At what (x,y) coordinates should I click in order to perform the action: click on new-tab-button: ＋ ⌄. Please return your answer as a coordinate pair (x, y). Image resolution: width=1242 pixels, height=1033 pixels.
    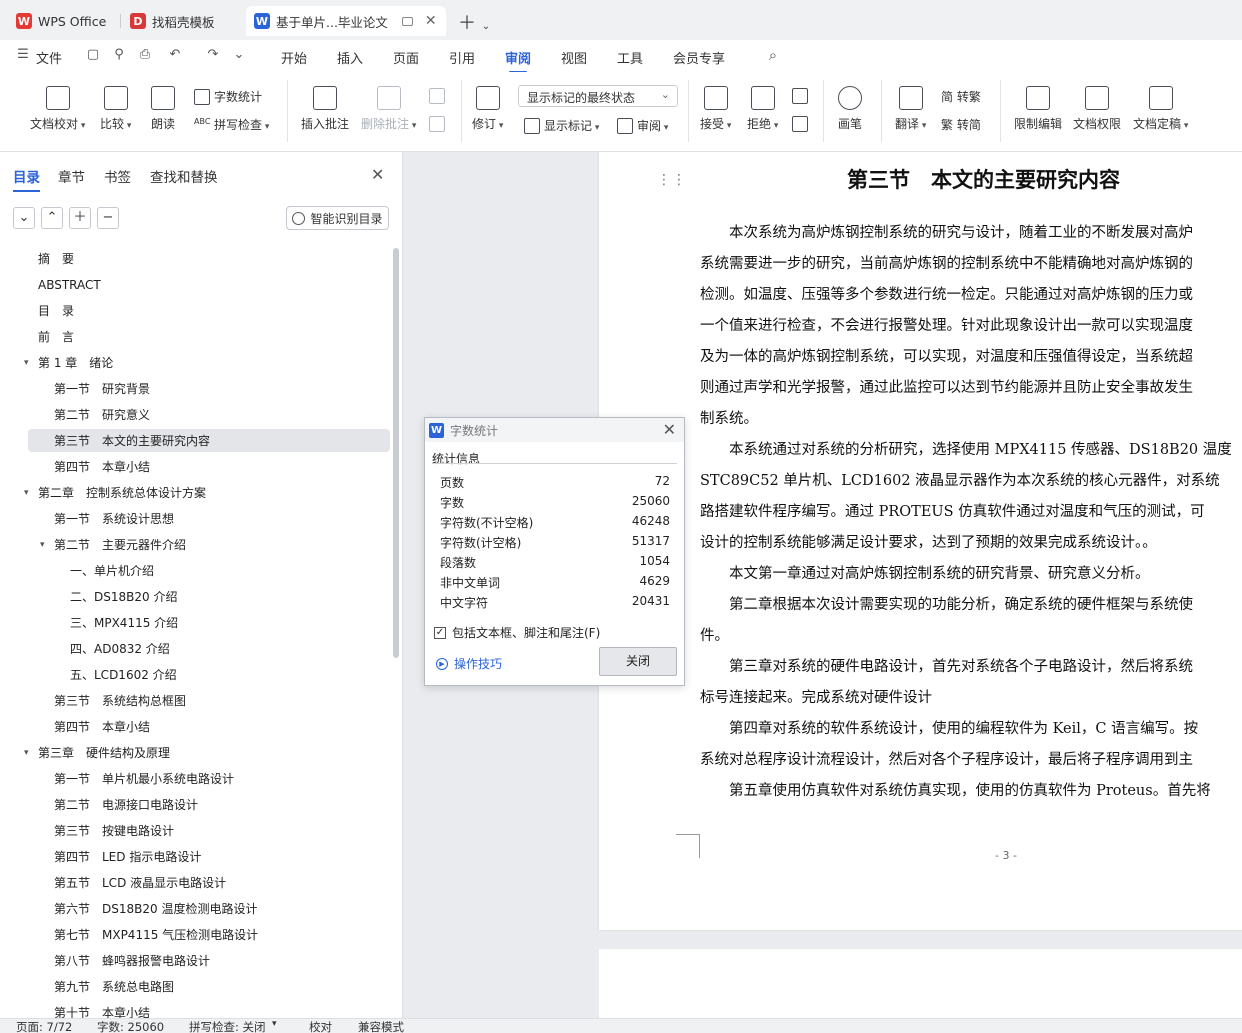
    Looking at the image, I should click on (474, 22).